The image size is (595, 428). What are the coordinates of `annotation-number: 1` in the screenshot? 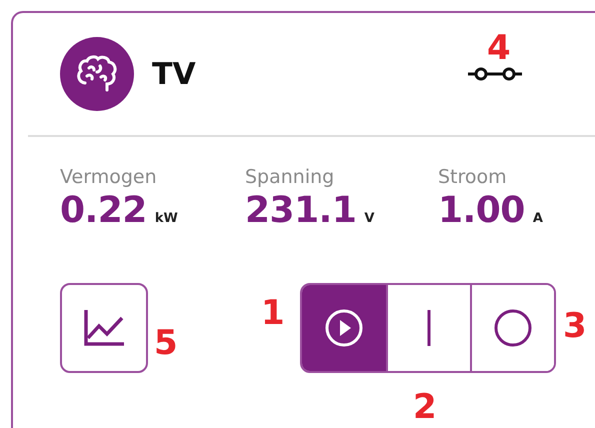 It's located at (273, 313).